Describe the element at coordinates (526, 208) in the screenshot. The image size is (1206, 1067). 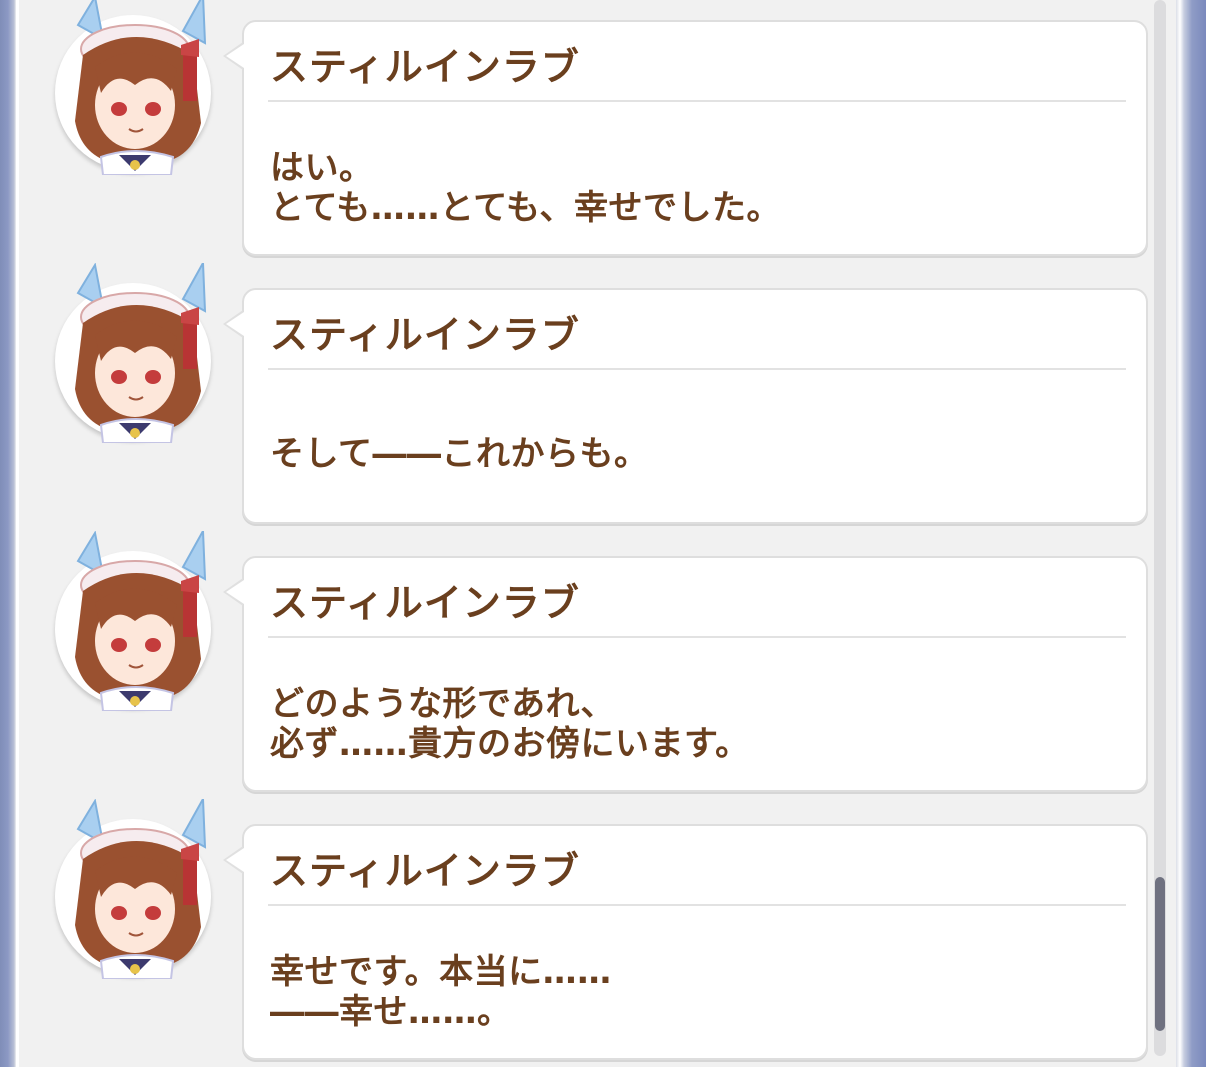
I see `dialogue-line: とても……とても、幸せでした。` at that location.